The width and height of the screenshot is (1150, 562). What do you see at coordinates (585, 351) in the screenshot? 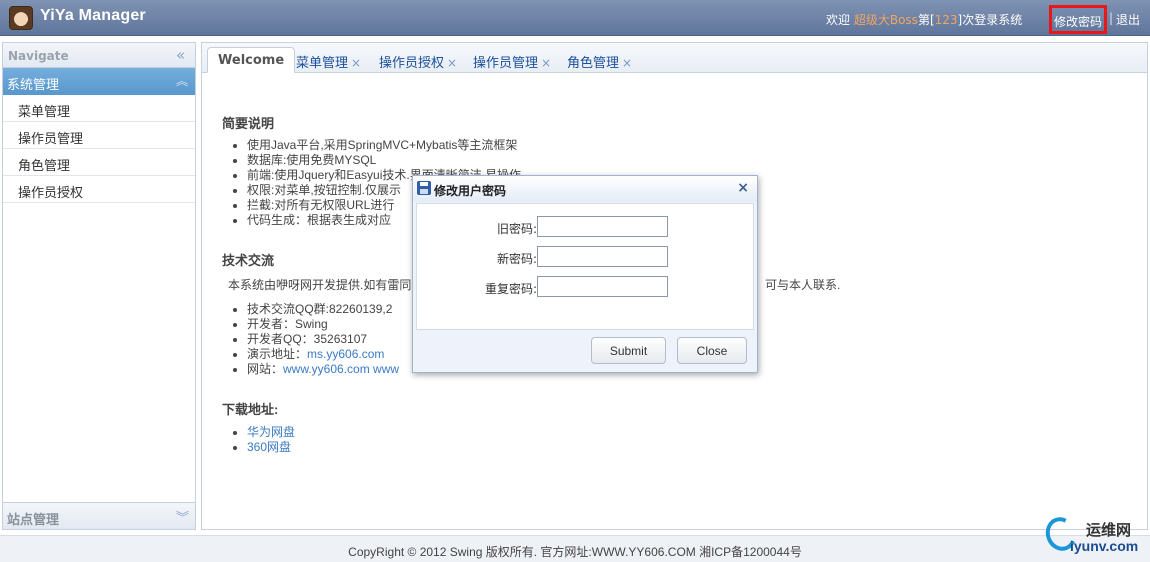
I see `dialog-footer: Submit Close` at bounding box center [585, 351].